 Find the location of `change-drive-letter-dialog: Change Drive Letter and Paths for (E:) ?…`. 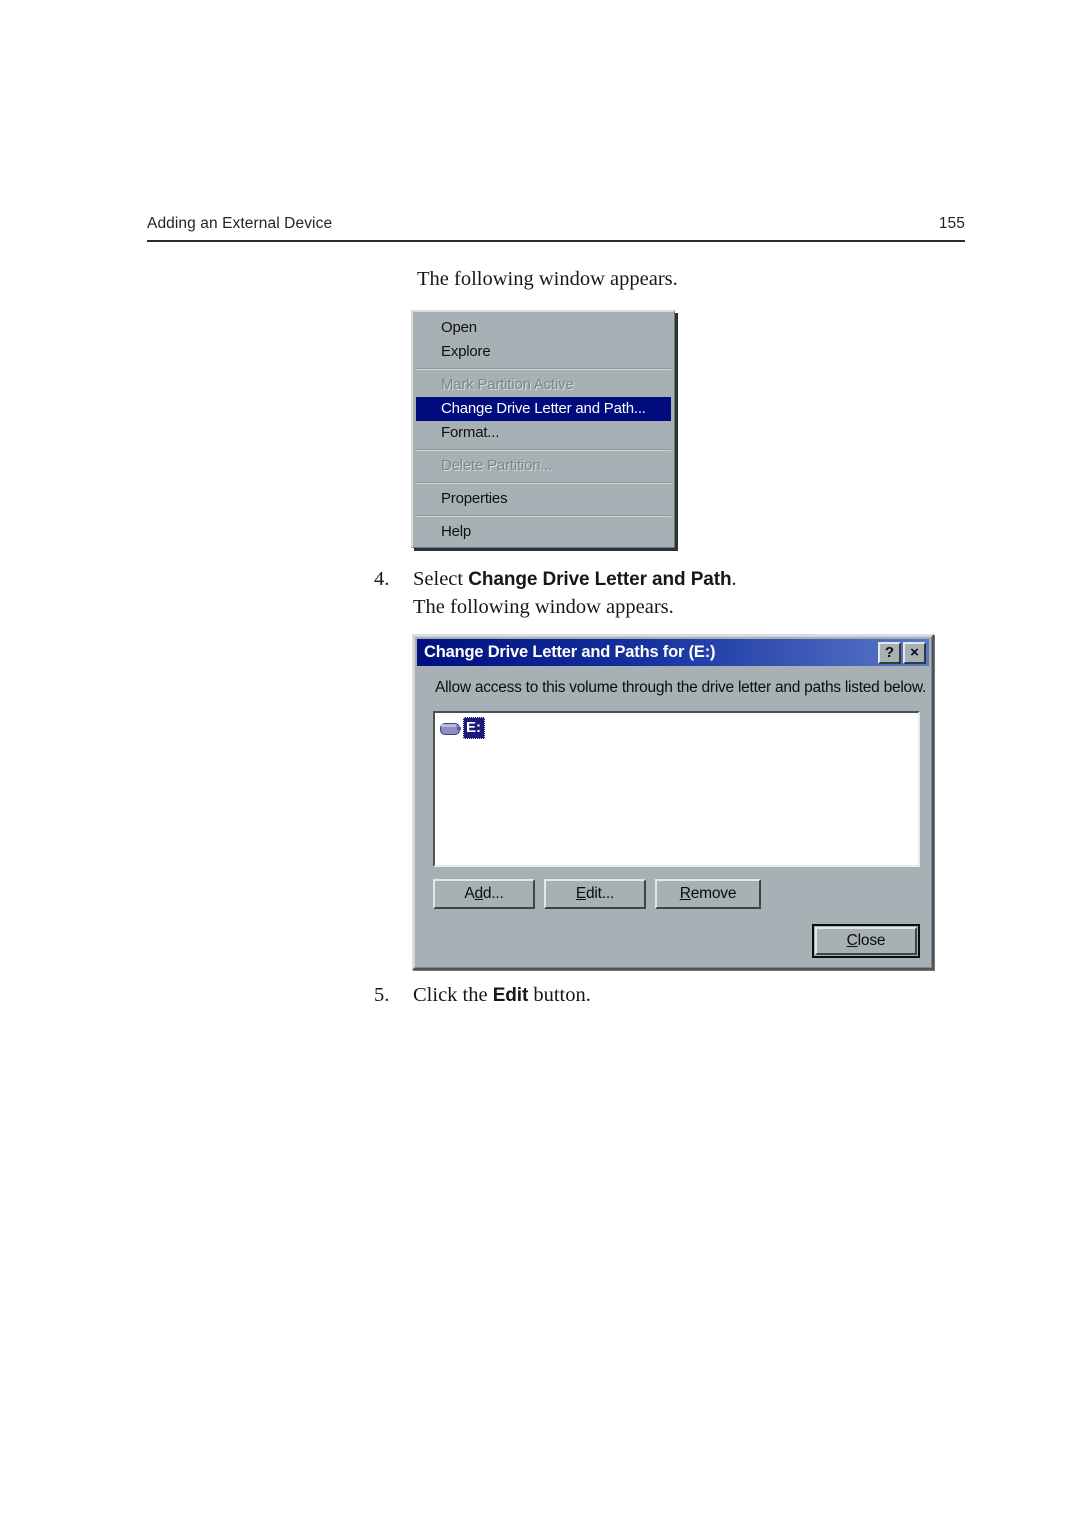

change-drive-letter-dialog: Change Drive Letter and Paths for (E:) ?… is located at coordinates (673, 802).